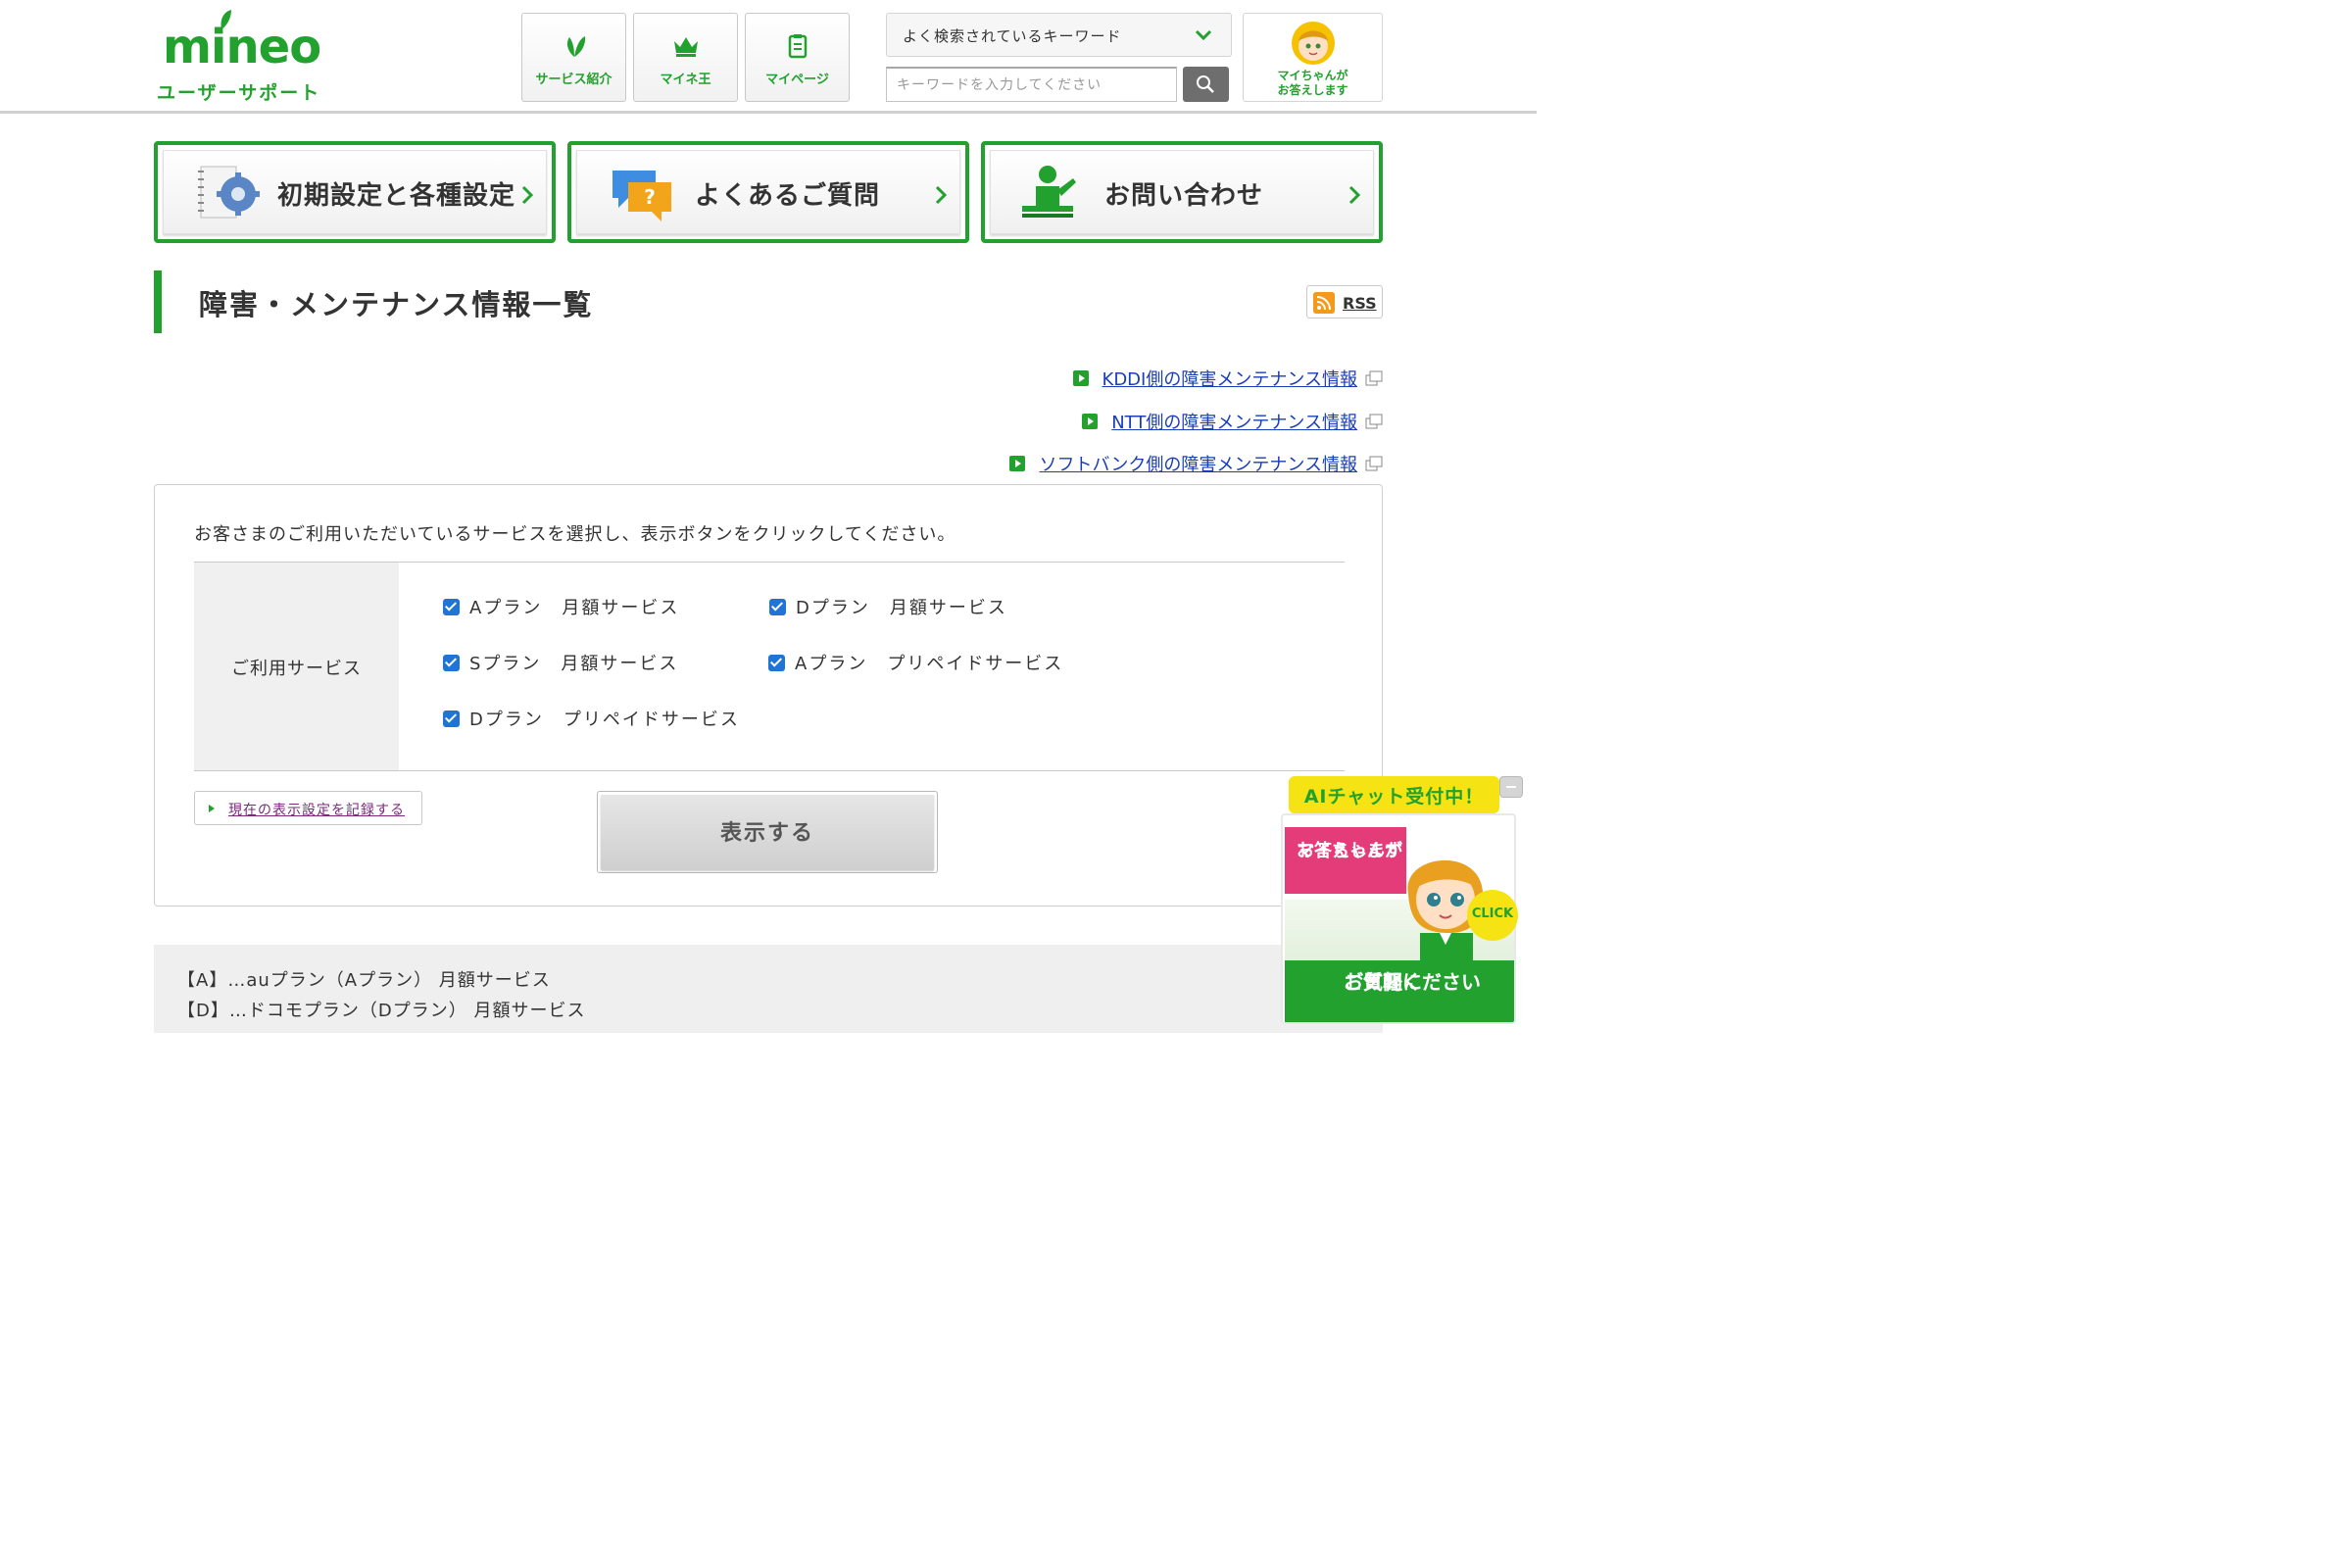  What do you see at coordinates (685, 47) in the screenshot?
I see `crown-icon` at bounding box center [685, 47].